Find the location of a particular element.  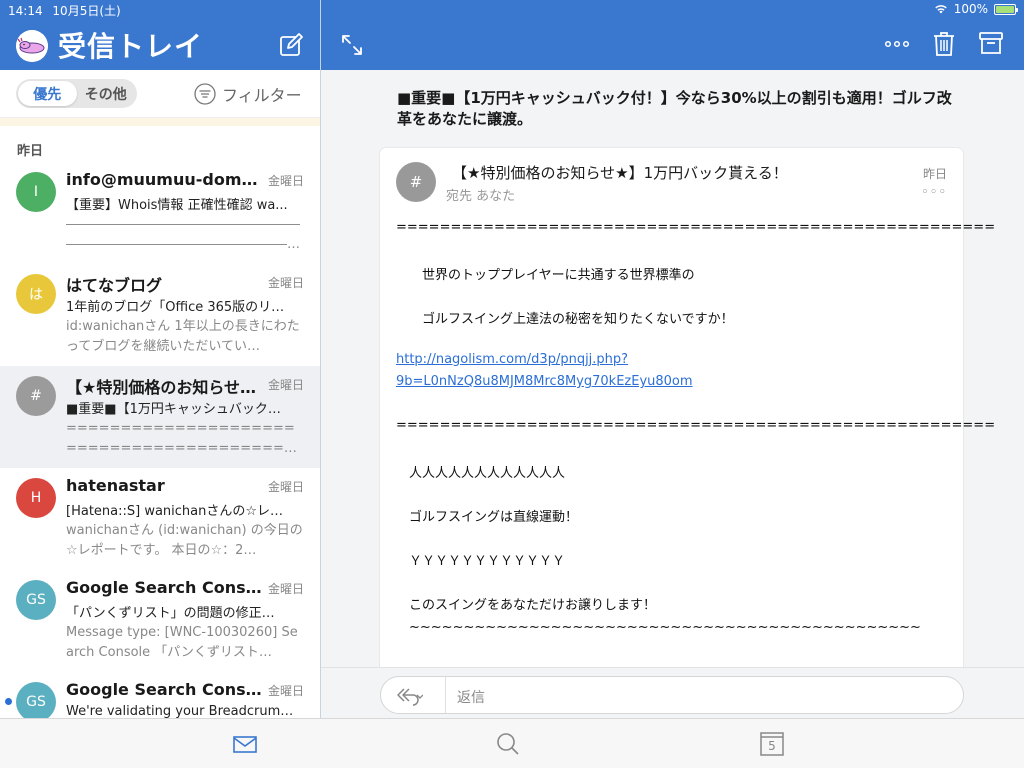

status-left: 14:14 10月5日(土) is located at coordinates (64, 10).